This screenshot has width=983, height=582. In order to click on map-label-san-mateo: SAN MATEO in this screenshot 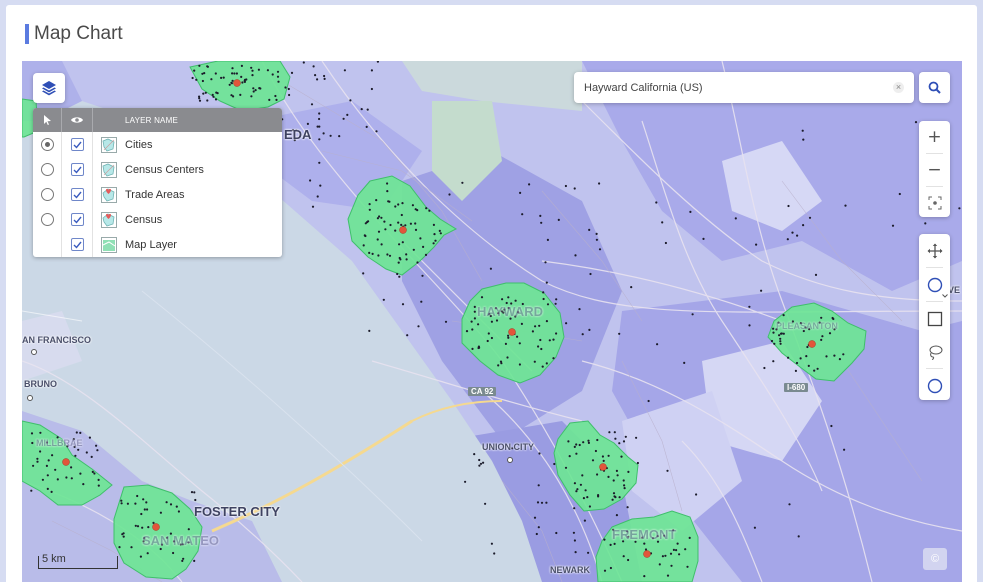, I will do `click(181, 540)`.